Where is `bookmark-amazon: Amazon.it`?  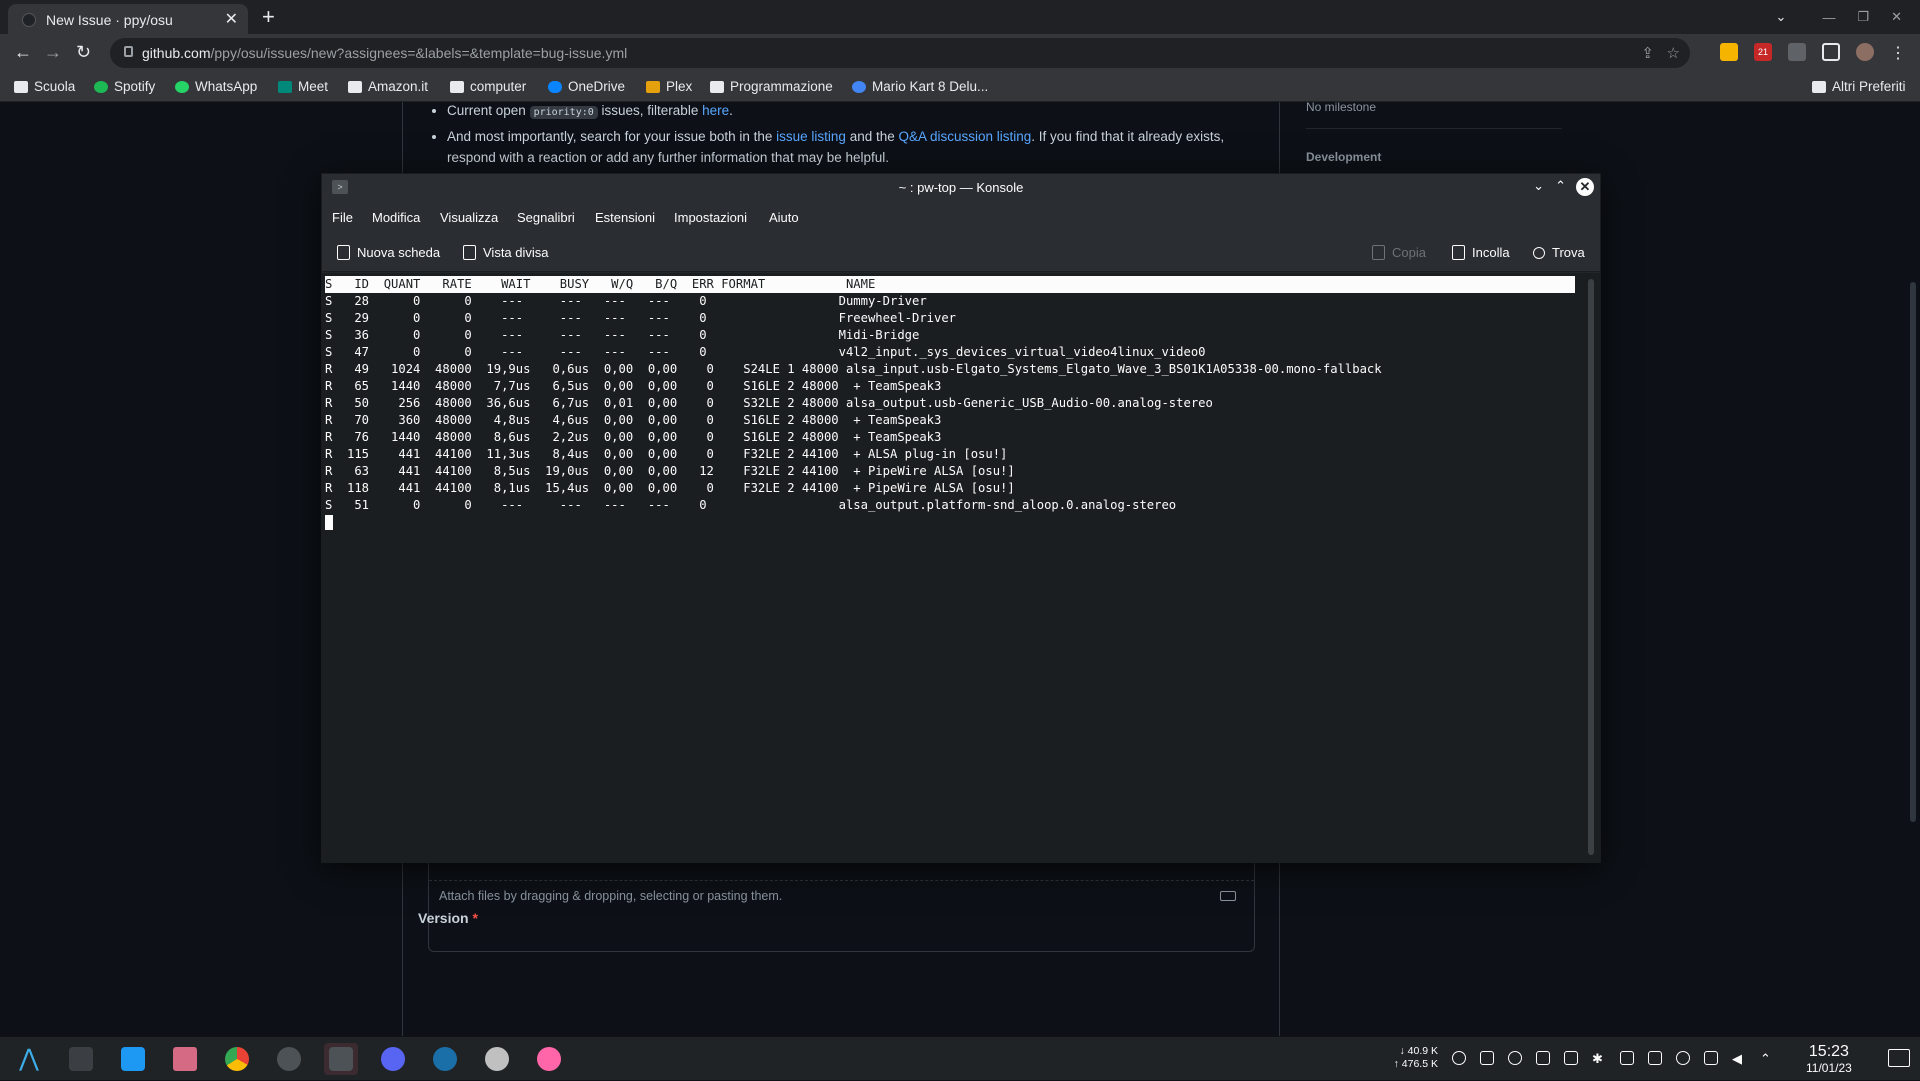
bookmark-amazon: Amazon.it is located at coordinates (388, 86).